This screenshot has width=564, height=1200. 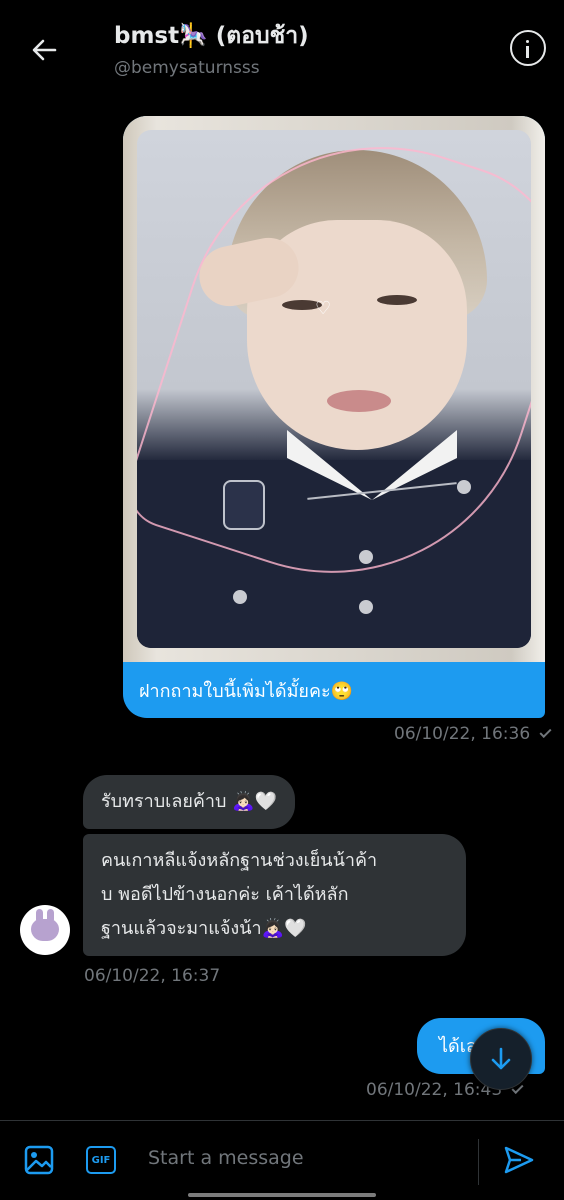 I want to click on image-icon, so click(x=39, y=1160).